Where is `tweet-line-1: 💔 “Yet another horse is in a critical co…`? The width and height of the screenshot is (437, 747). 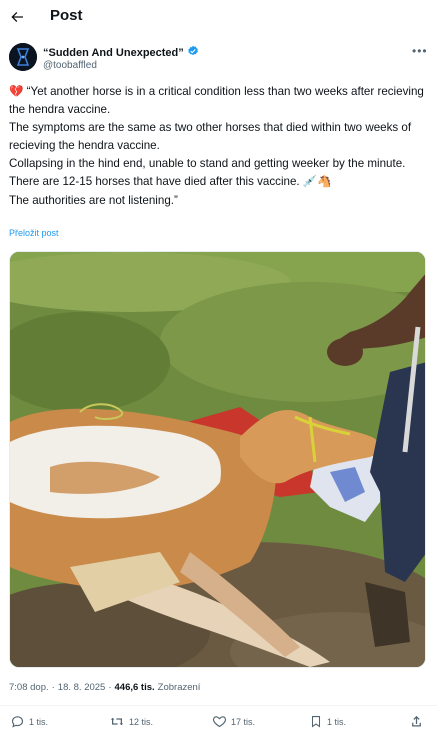 tweet-line-1: 💔 “Yet another horse is in a critical co… is located at coordinates (216, 101).